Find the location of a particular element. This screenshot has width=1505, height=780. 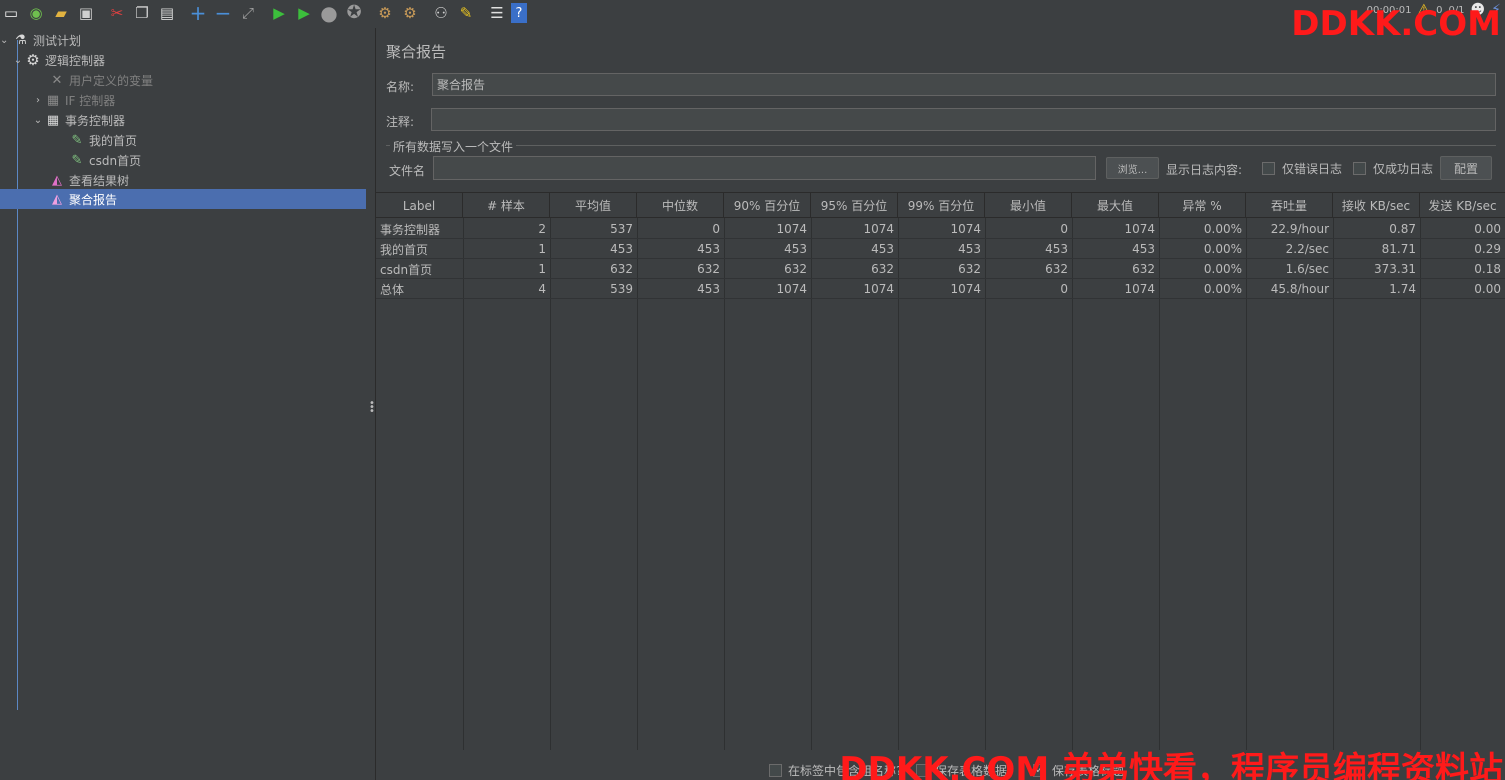

table-cell: 0.00 is located at coordinates (1487, 289).